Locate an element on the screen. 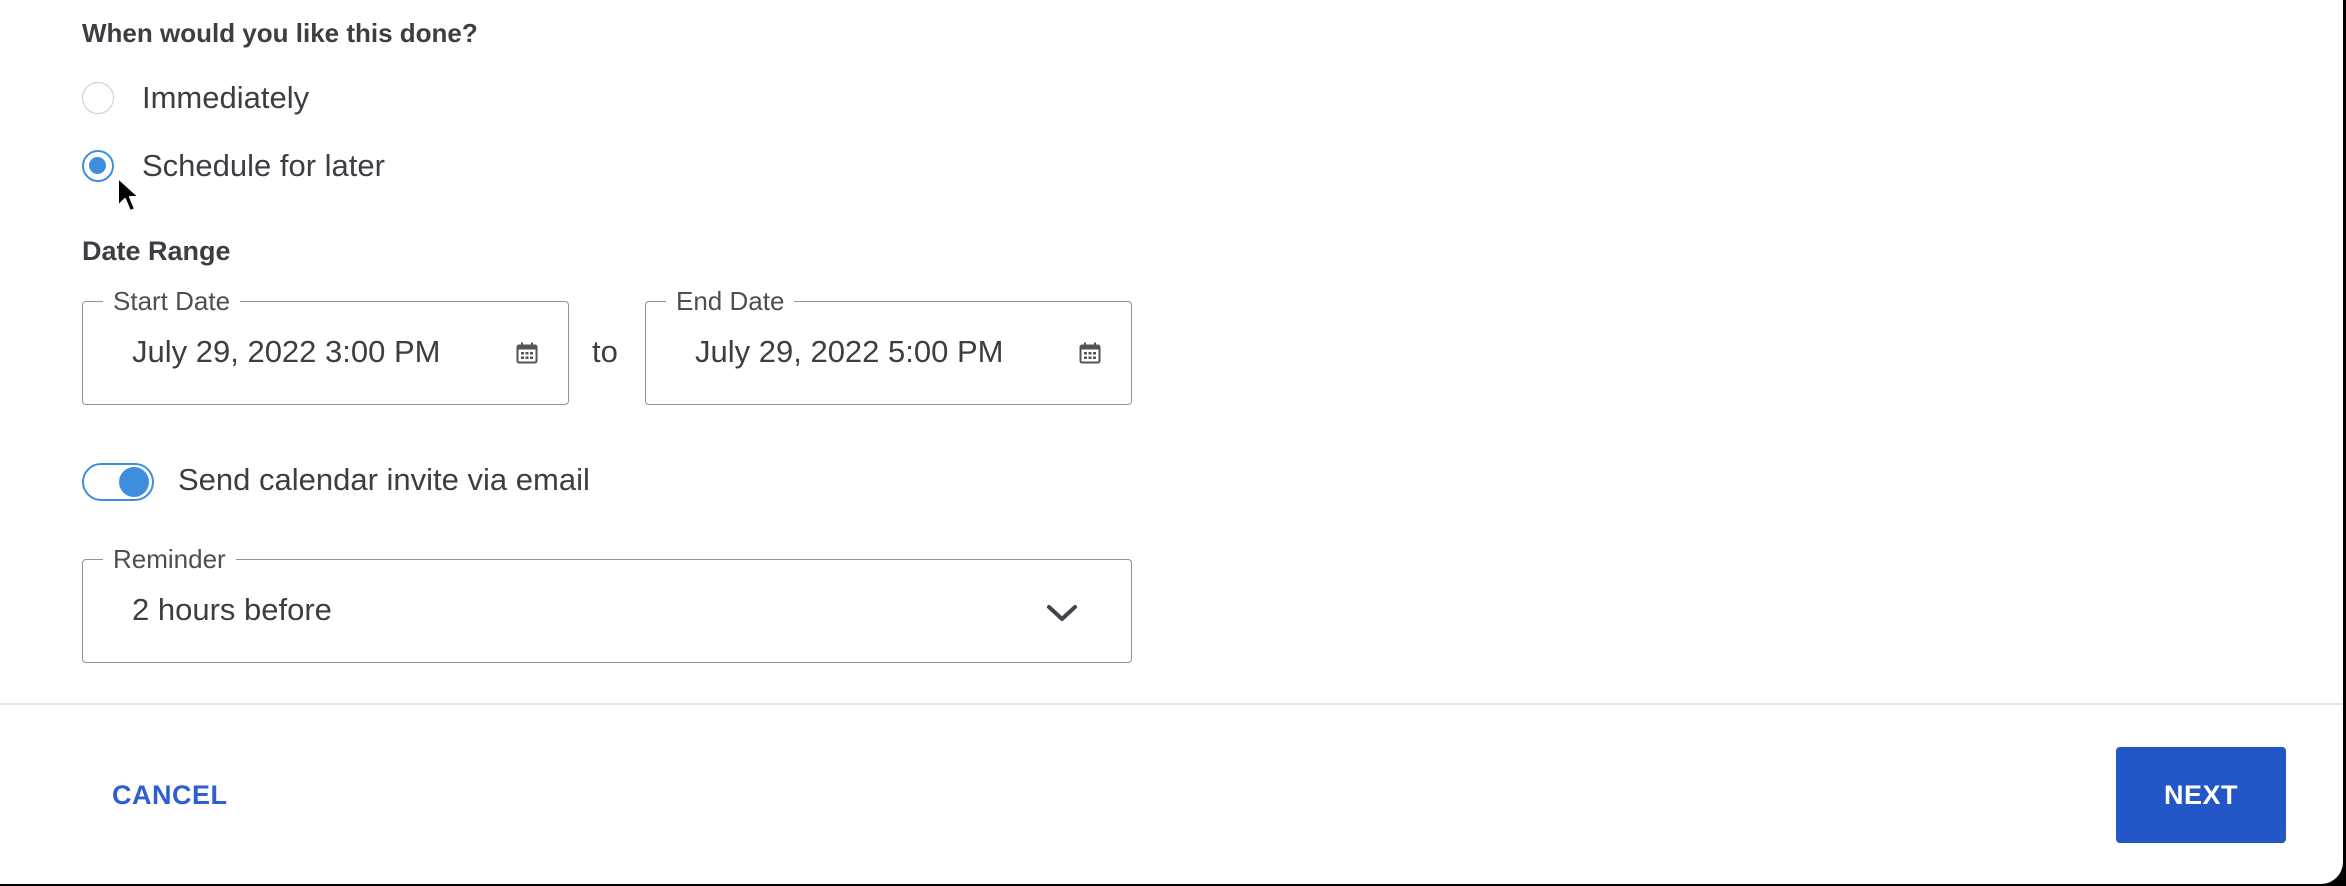 Image resolution: width=2346 pixels, height=886 pixels. radio-option-immediately: Immediately is located at coordinates (195, 98).